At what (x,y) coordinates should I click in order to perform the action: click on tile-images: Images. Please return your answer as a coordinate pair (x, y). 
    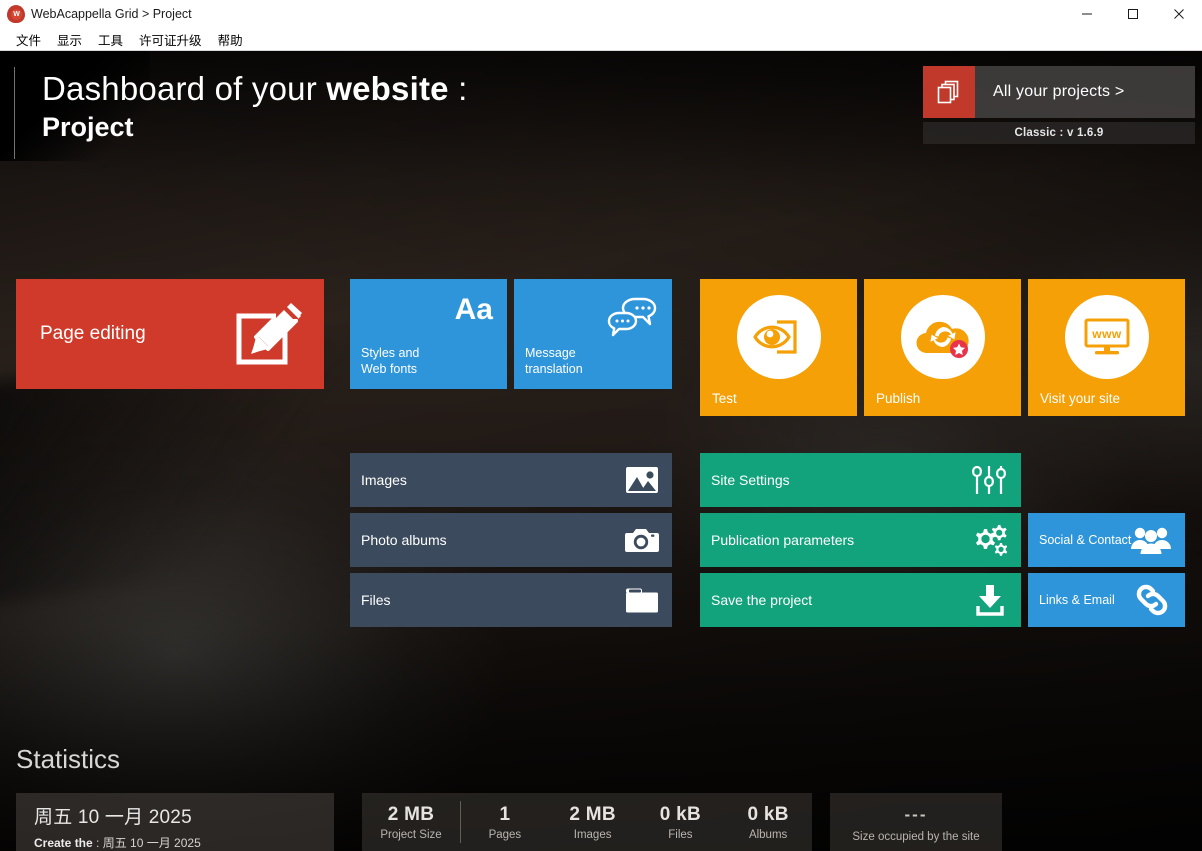
    Looking at the image, I should click on (511, 480).